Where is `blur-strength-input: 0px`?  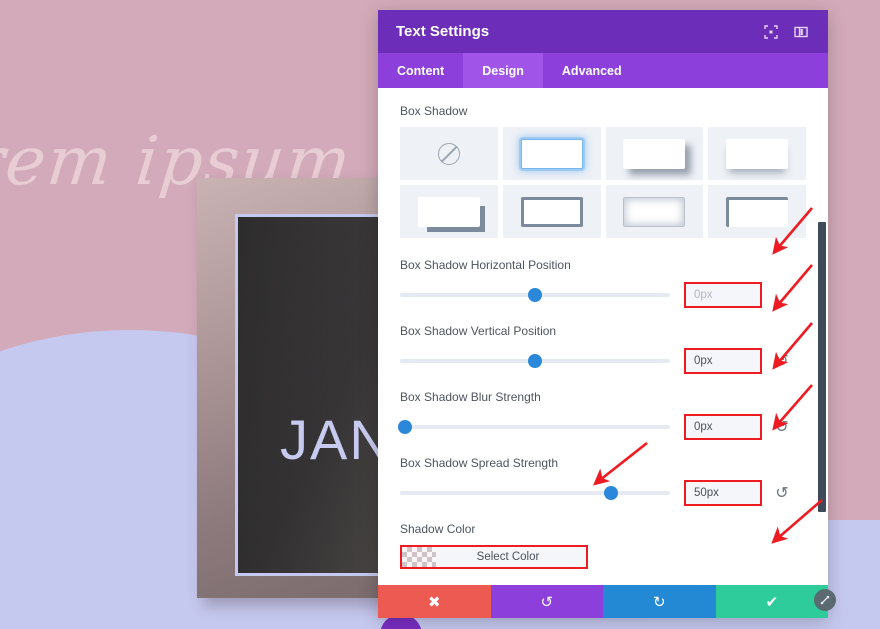 blur-strength-input: 0px is located at coordinates (723, 427).